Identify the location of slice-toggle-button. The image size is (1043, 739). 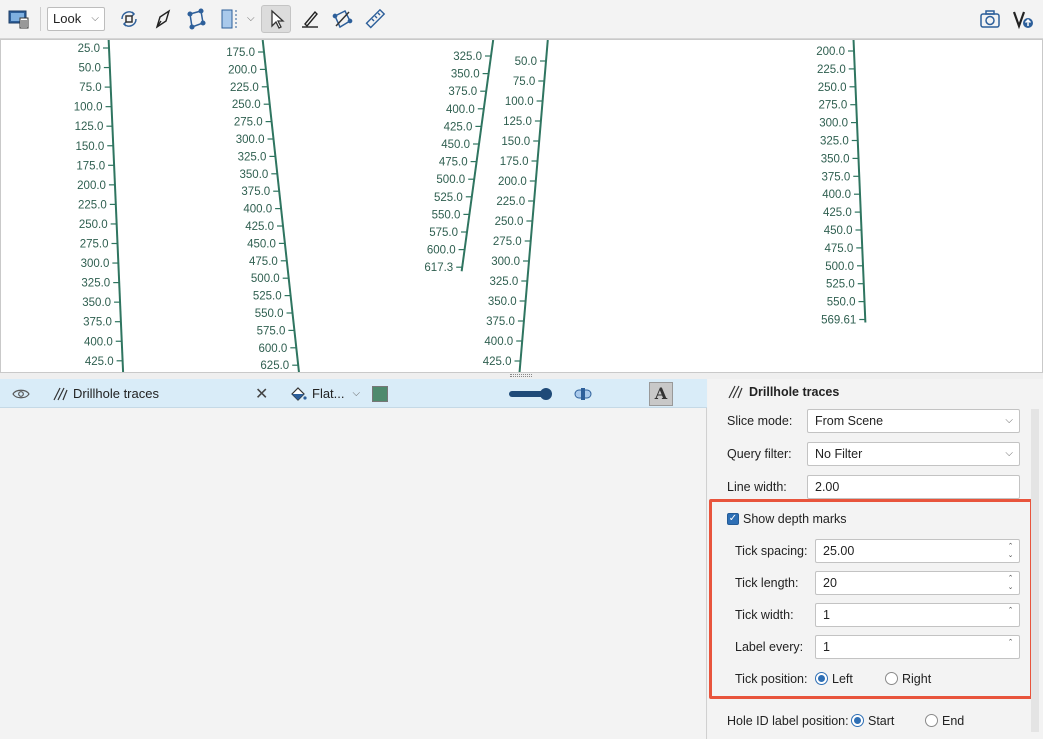
(583, 393).